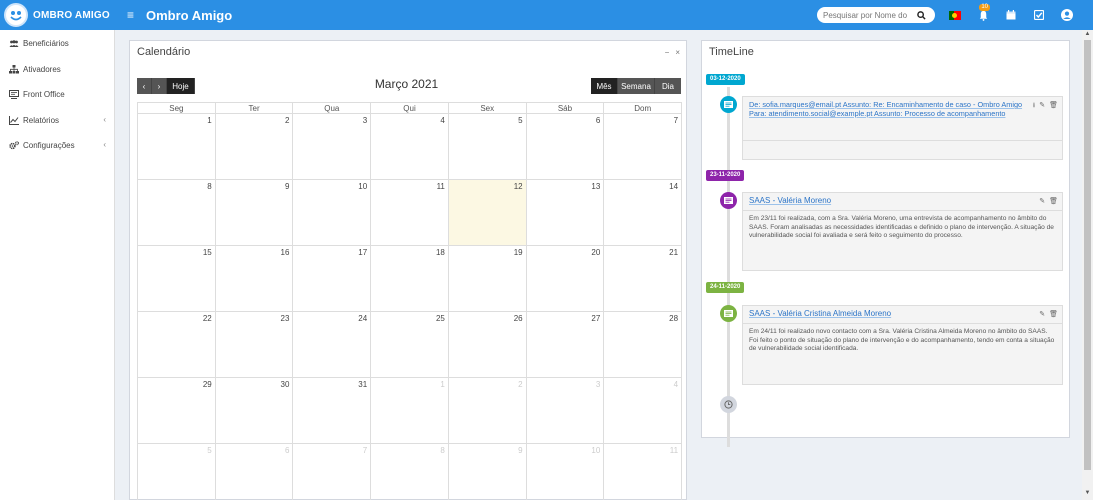  I want to click on view-week-button: Semana, so click(636, 86).